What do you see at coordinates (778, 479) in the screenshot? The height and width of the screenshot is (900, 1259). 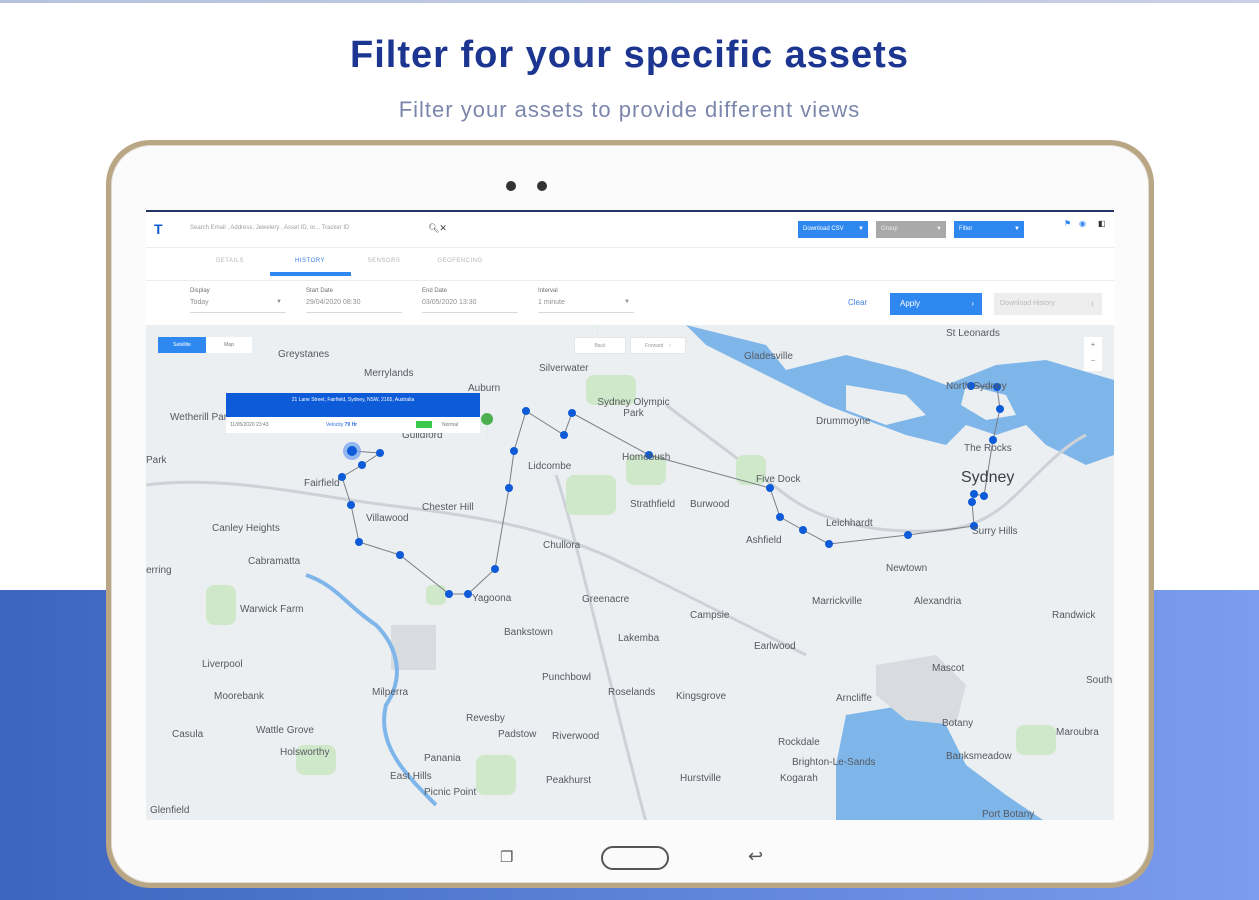 I see `map-label: Five Dock` at bounding box center [778, 479].